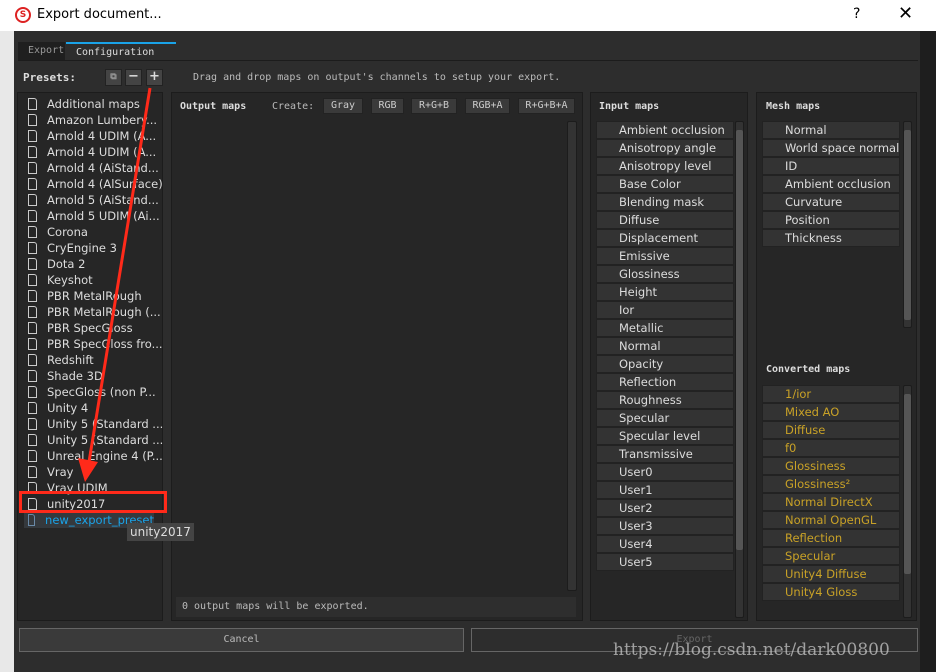 The height and width of the screenshot is (672, 936). Describe the element at coordinates (751, 650) in the screenshot. I see `watermark: https://blog.csdn.net/dark00800` at that location.